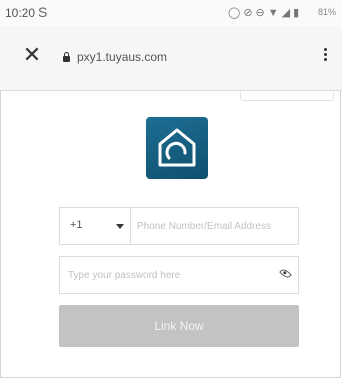 The width and height of the screenshot is (342, 379). I want to click on battery-level: 81%, so click(327, 12).